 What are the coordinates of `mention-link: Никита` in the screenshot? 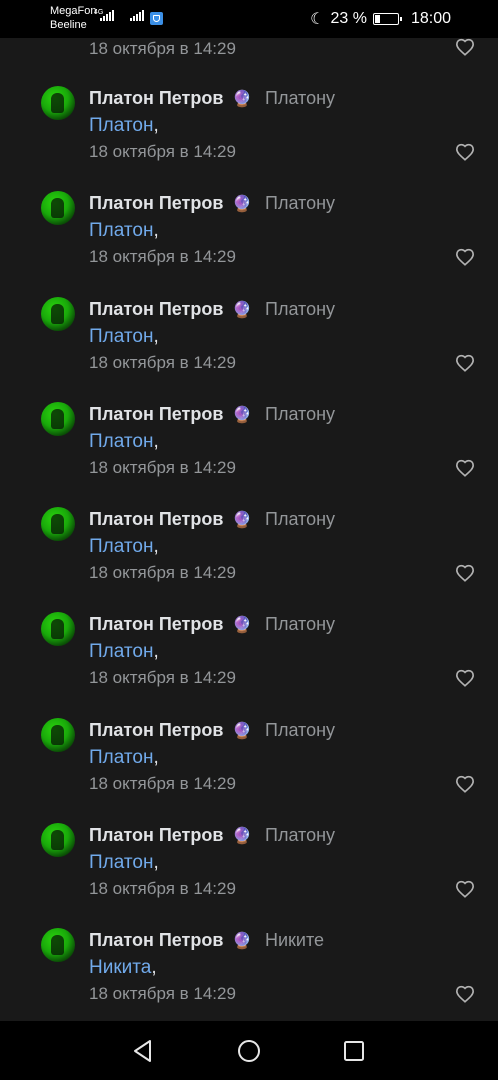 It's located at (120, 967).